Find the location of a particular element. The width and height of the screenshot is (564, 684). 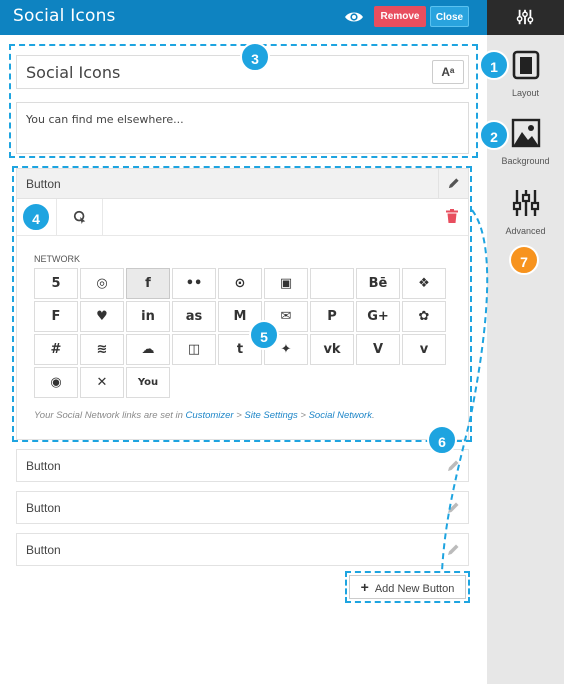

customizer-link: Customizer is located at coordinates (210, 415).